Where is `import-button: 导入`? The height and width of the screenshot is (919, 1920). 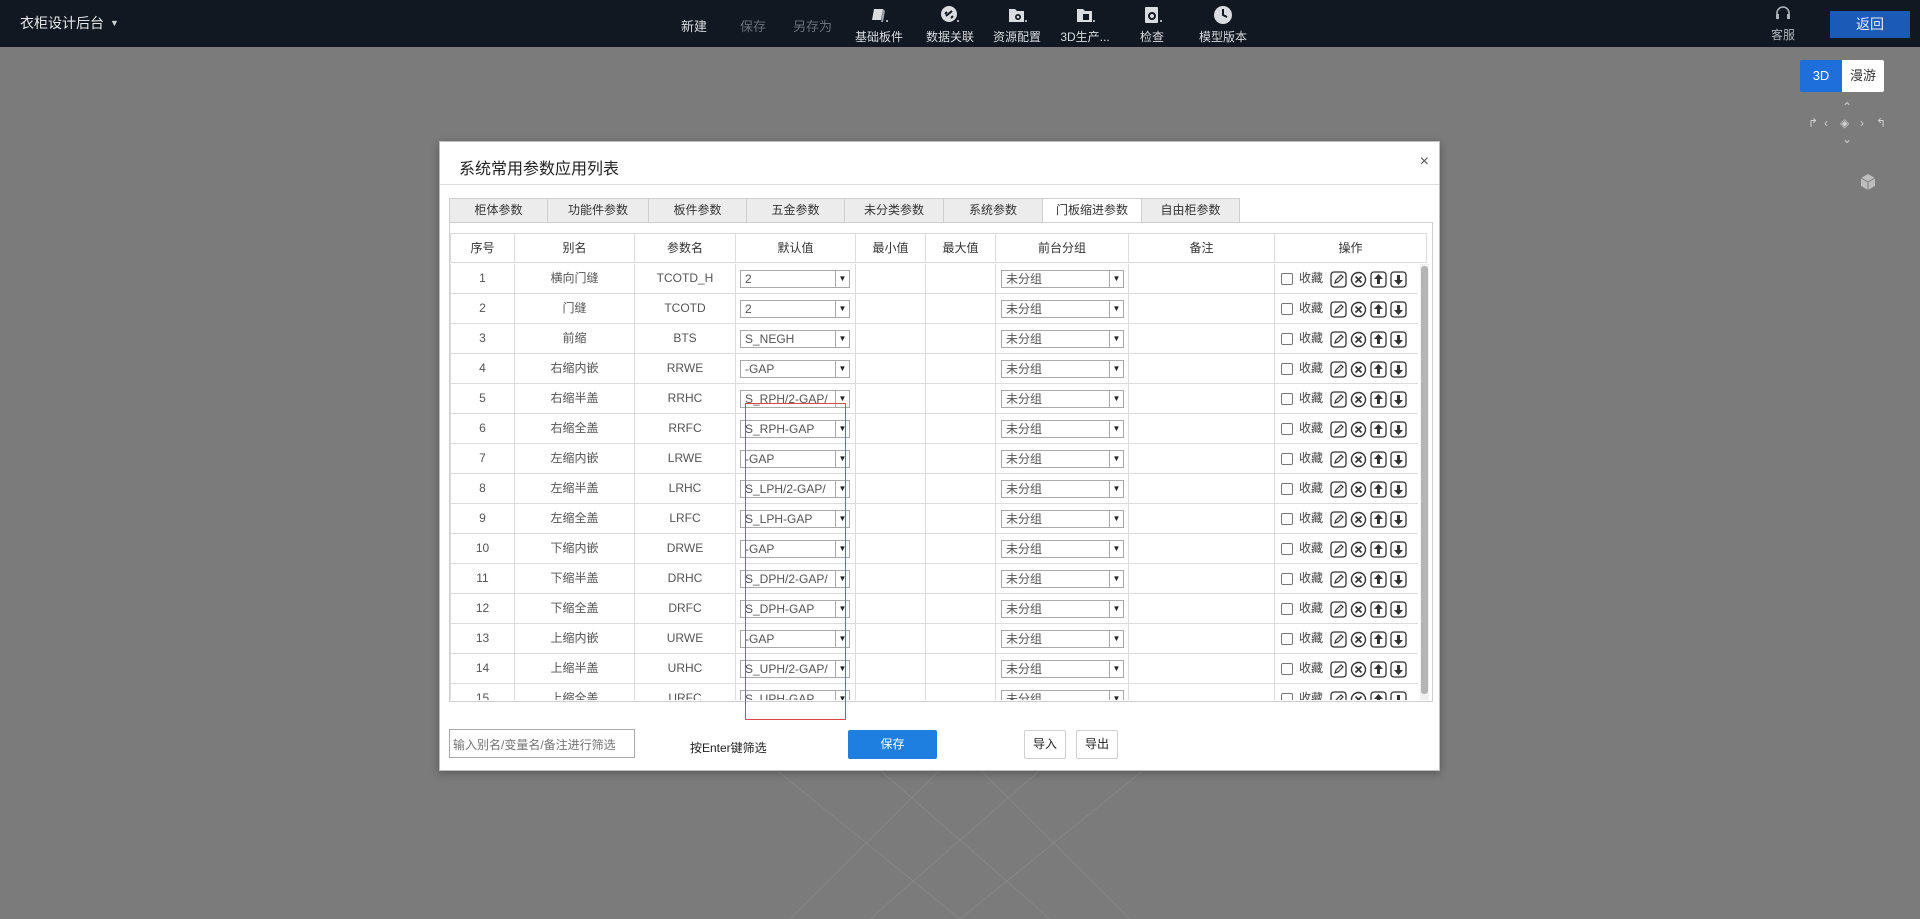
import-button: 导入 is located at coordinates (1045, 744).